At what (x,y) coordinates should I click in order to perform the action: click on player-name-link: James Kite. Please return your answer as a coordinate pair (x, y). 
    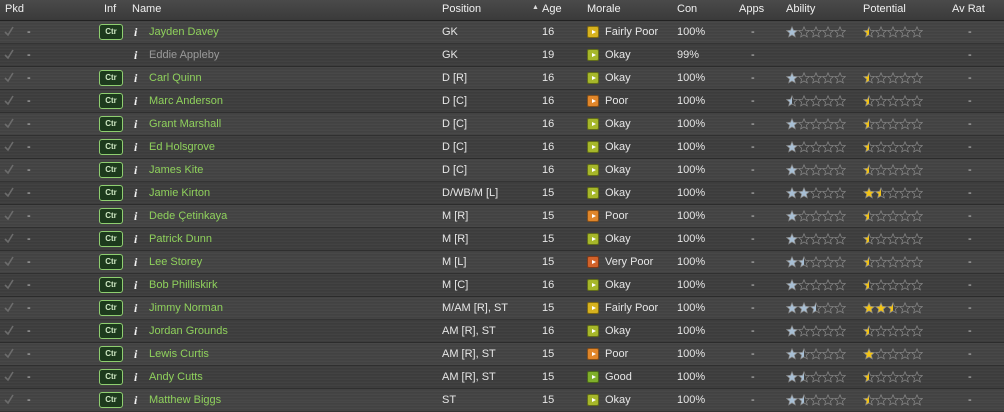
    Looking at the image, I should click on (176, 170).